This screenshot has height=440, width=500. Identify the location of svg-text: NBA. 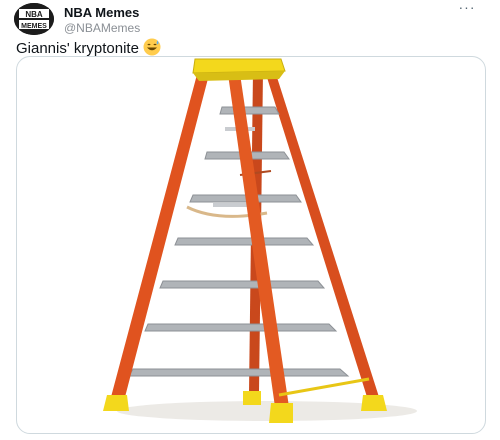
(34, 14).